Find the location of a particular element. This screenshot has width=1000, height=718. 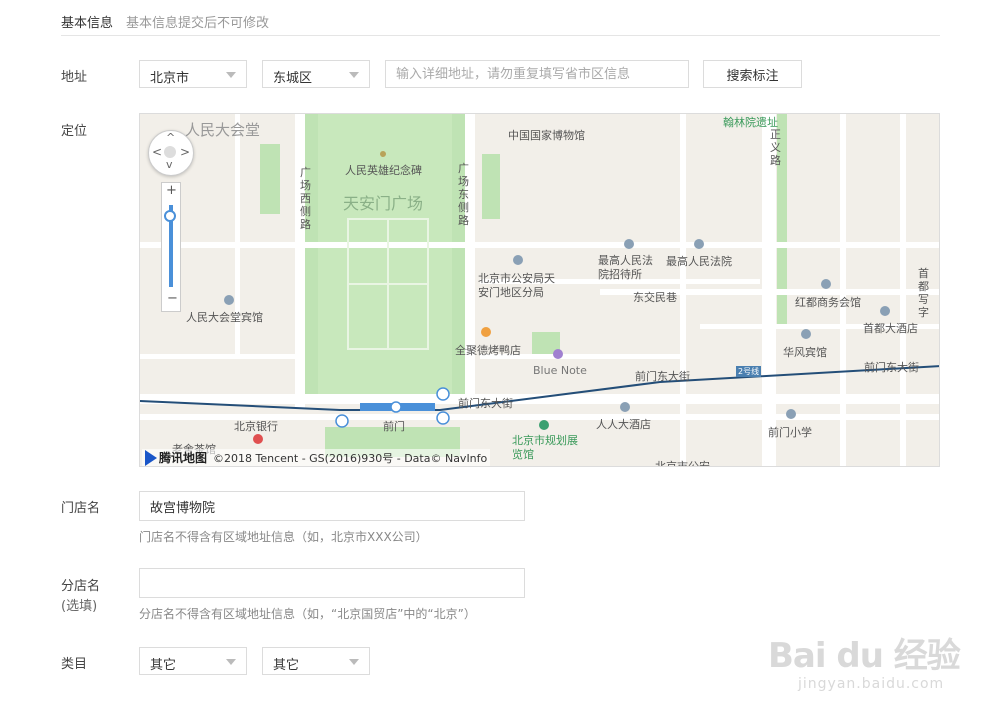

attribution-brand: 腾讯地图 is located at coordinates (183, 458).